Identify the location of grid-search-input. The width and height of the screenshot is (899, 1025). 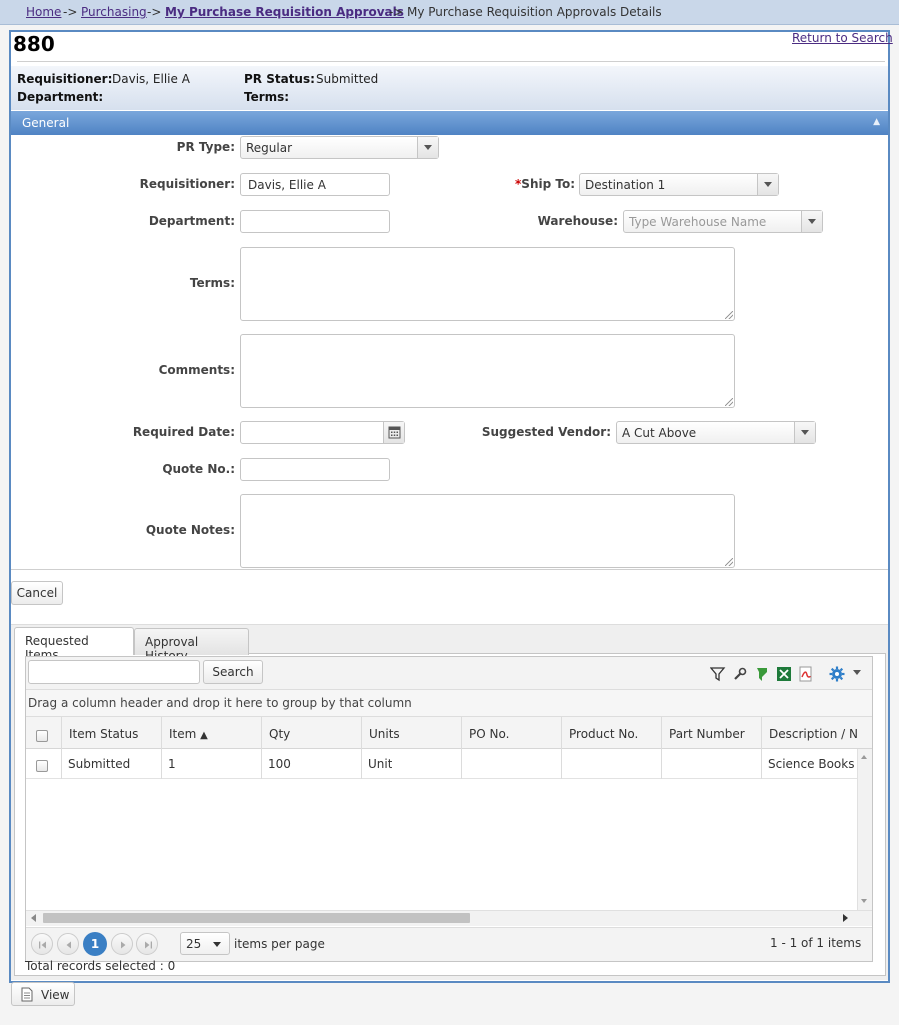
(114, 672).